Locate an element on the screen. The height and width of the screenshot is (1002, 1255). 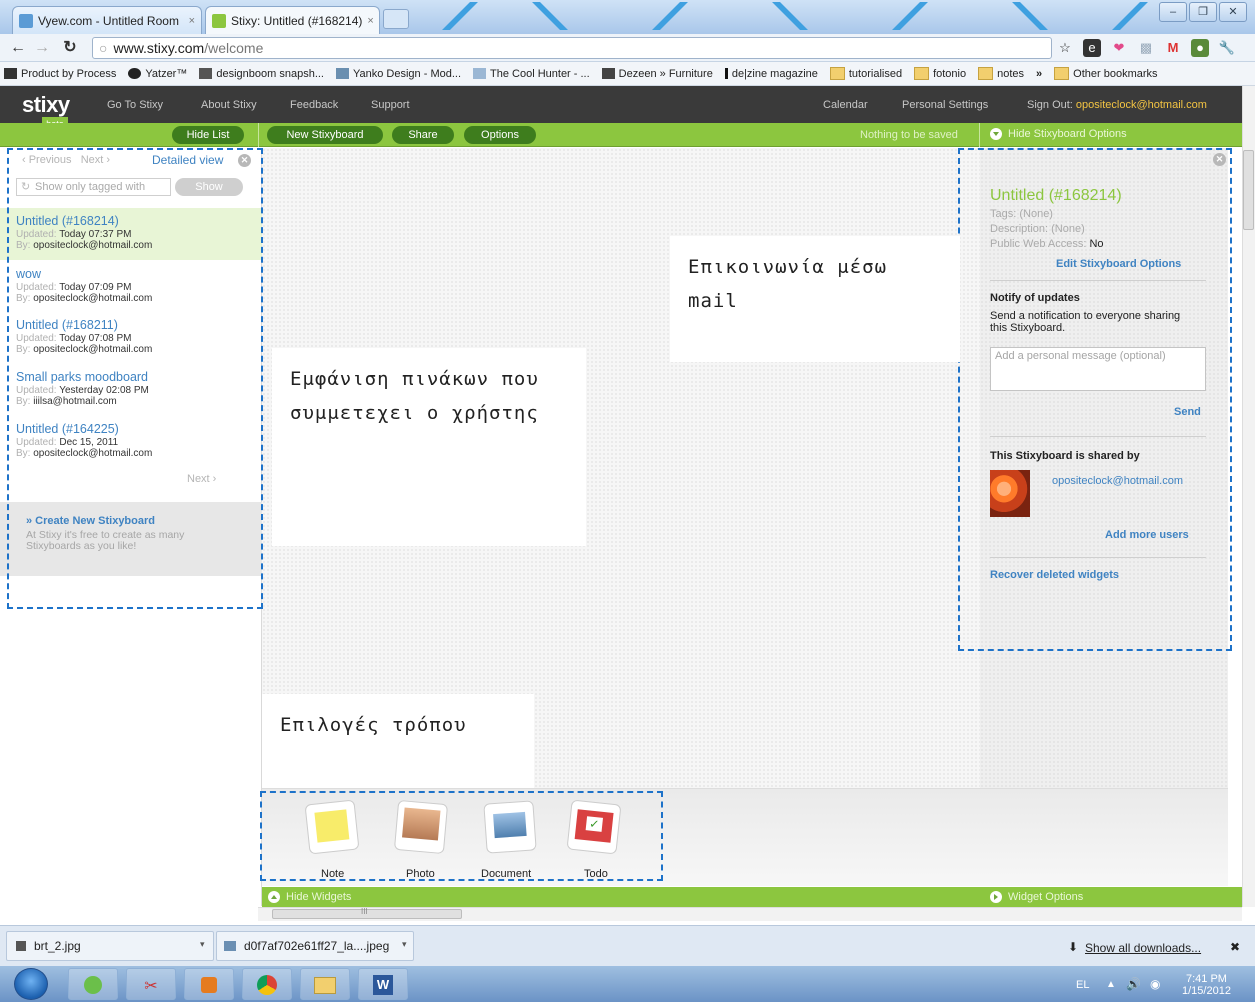
chevron-right-icon is located at coordinates (996, 897).